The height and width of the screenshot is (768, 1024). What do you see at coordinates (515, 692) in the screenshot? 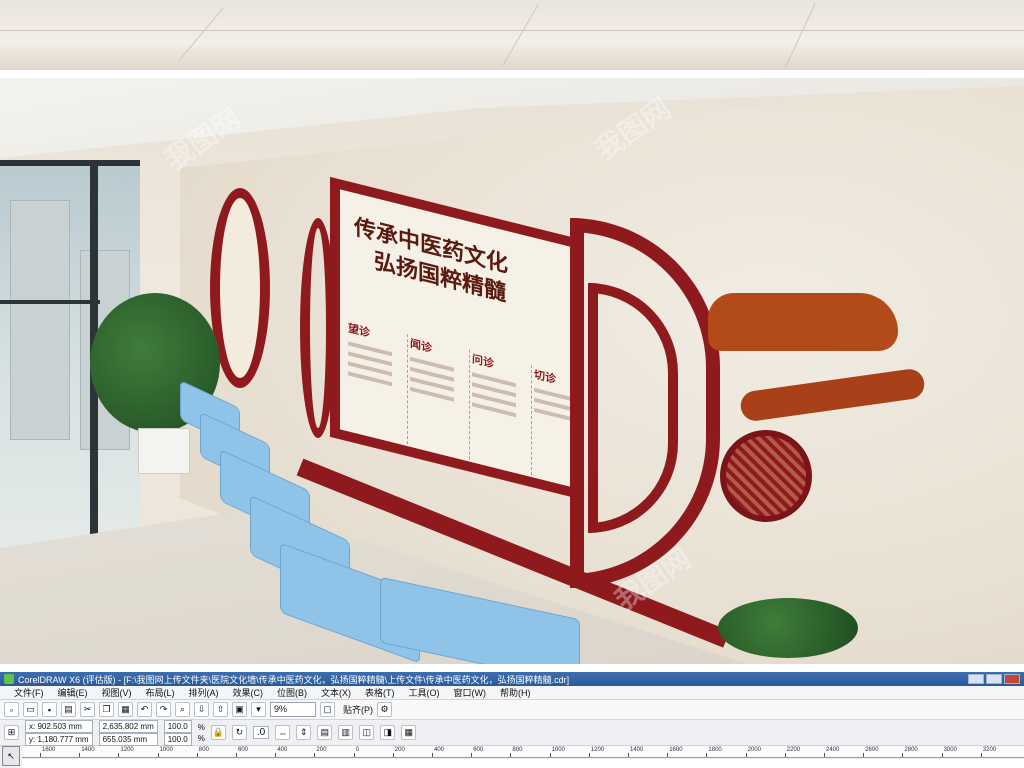
I see `menu-help: 帮助(H)` at bounding box center [515, 692].